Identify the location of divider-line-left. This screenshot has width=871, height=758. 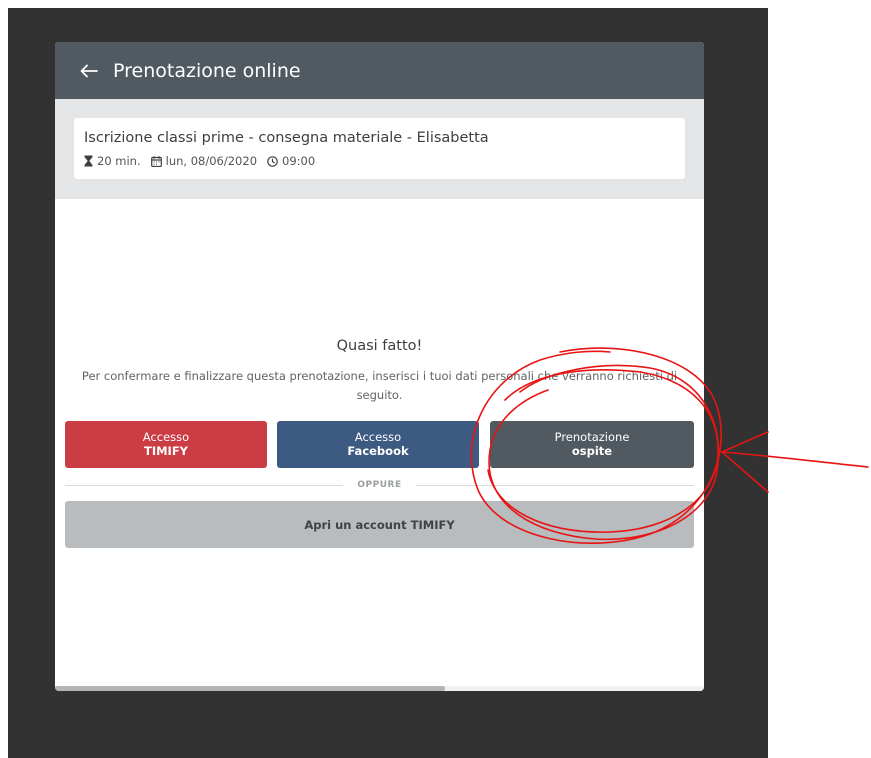
(204, 485).